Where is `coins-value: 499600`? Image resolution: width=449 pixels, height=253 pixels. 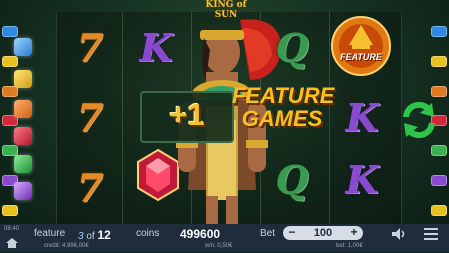 coins-value: 499600 is located at coordinates (200, 234).